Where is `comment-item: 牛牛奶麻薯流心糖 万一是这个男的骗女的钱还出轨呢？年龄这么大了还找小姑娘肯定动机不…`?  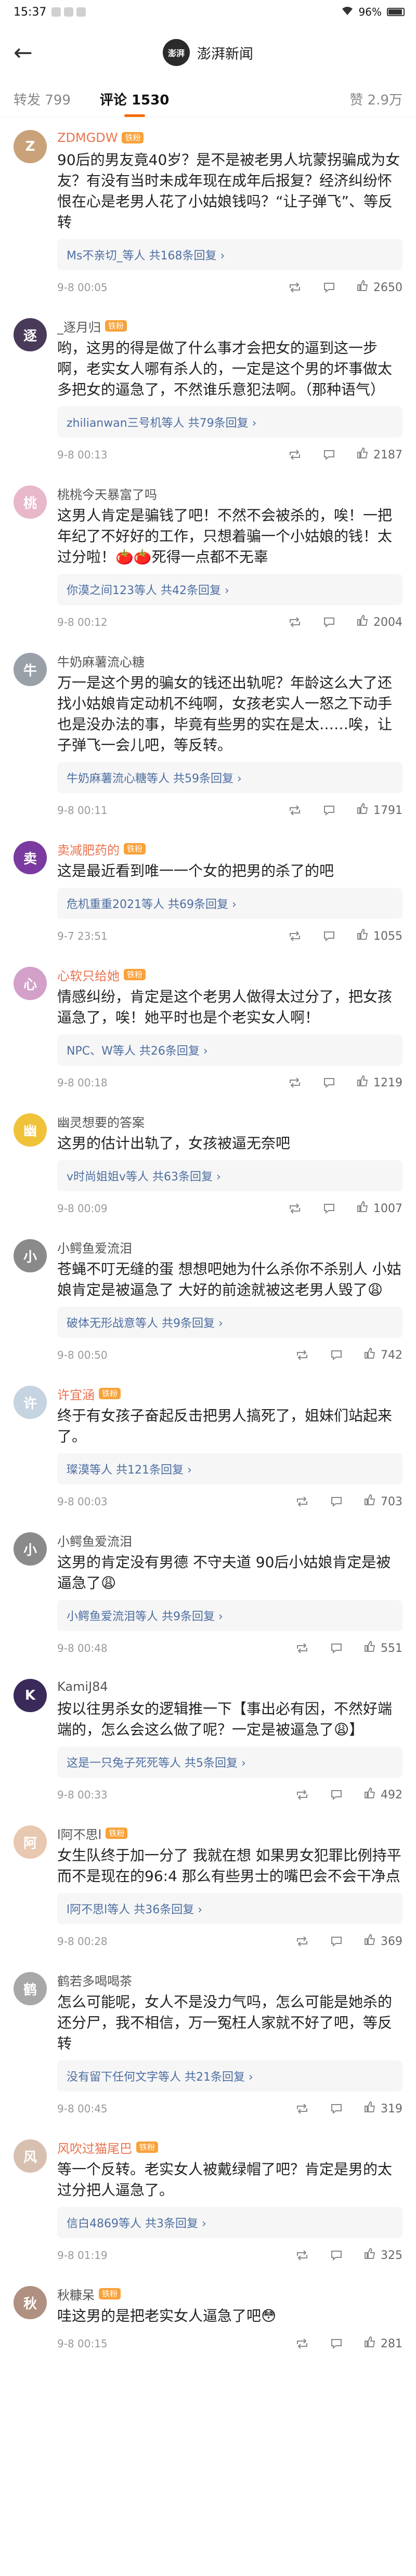 comment-item: 牛牛奶麻薯流心糖 万一是这个男的骗女的钱还出轨呢？年龄这么大了还找小姑娘肯定动机不… is located at coordinates (208, 734).